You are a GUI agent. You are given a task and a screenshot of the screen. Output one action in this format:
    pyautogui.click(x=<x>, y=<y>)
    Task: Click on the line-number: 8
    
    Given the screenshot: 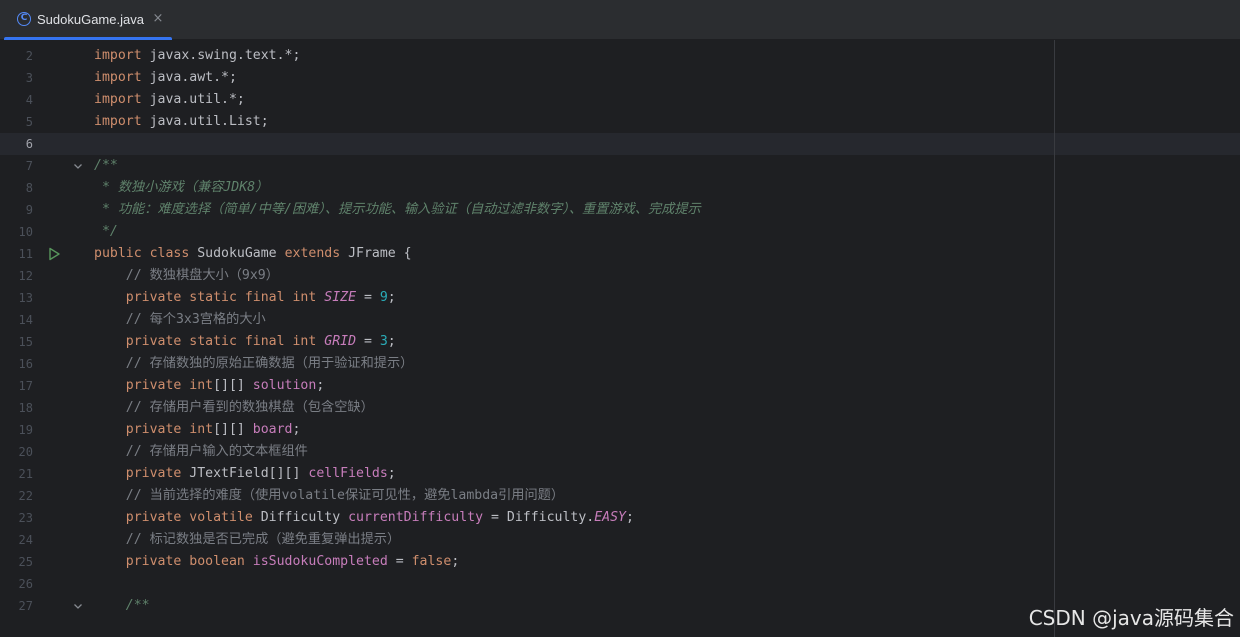 What is the action you would take?
    pyautogui.click(x=29, y=188)
    